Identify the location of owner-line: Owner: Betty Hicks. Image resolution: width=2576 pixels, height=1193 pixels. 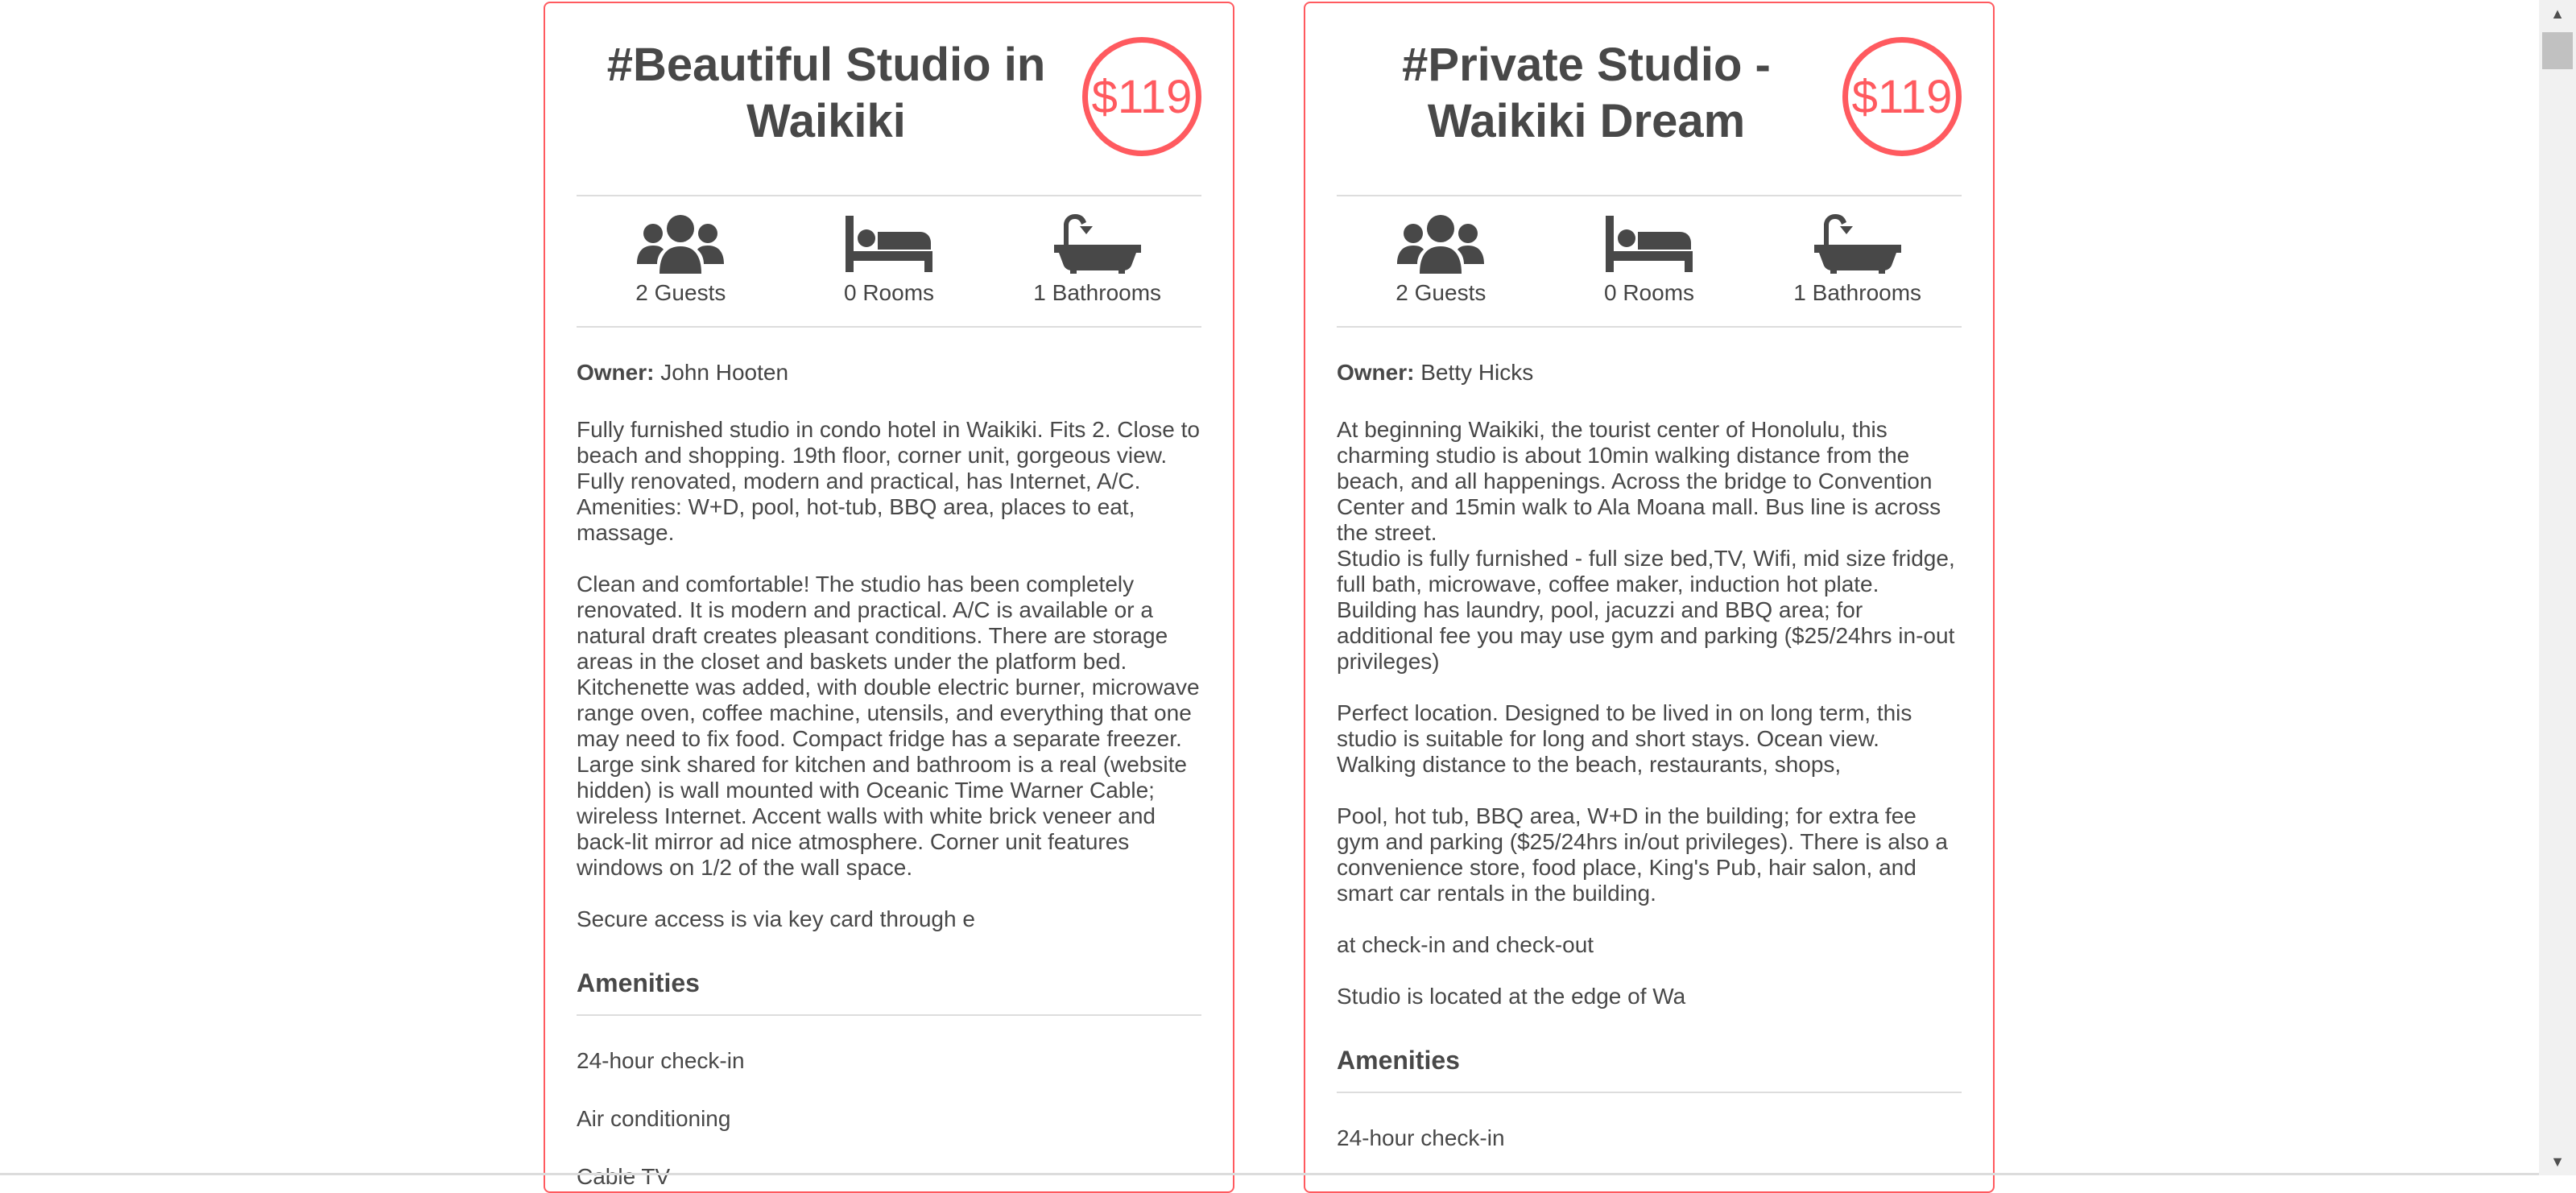
(1435, 373).